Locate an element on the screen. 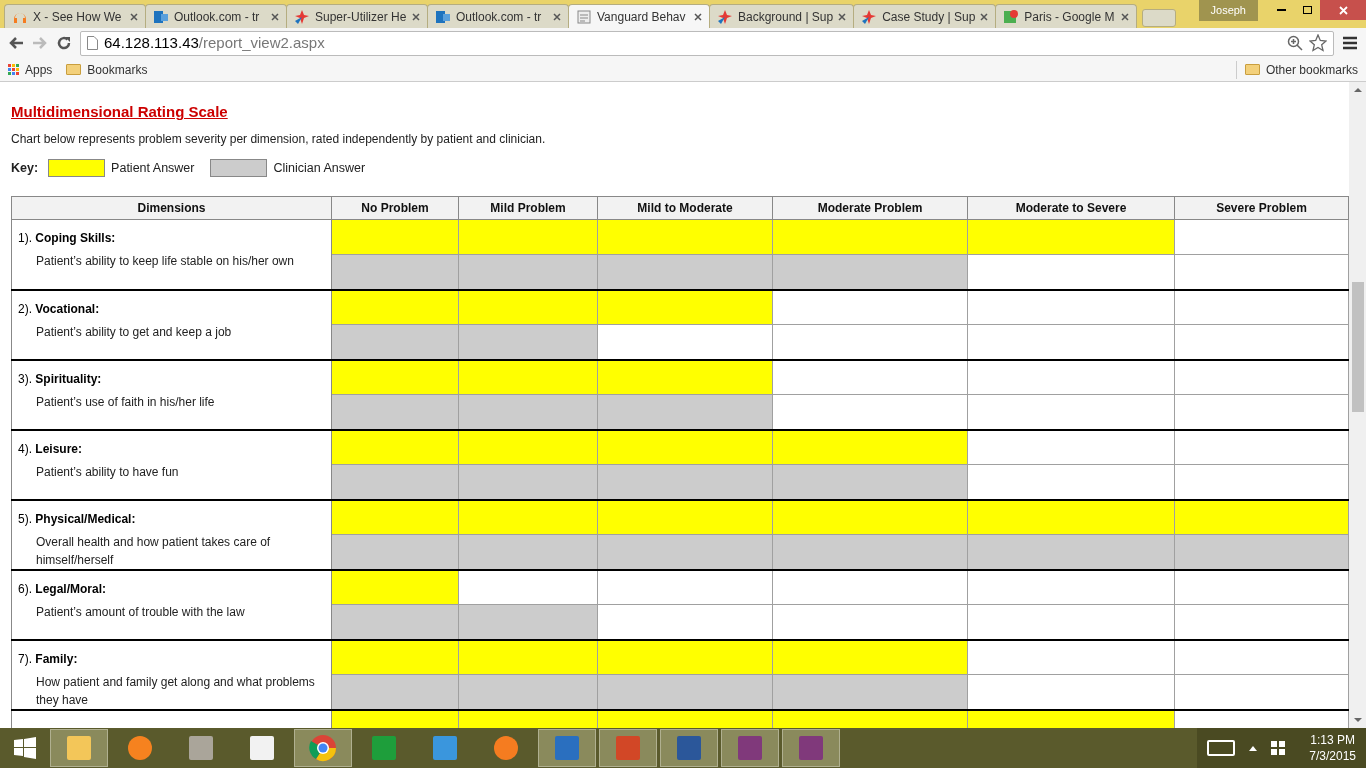  dimension-description: Patient’s ability to have fun is located at coordinates (107, 472).